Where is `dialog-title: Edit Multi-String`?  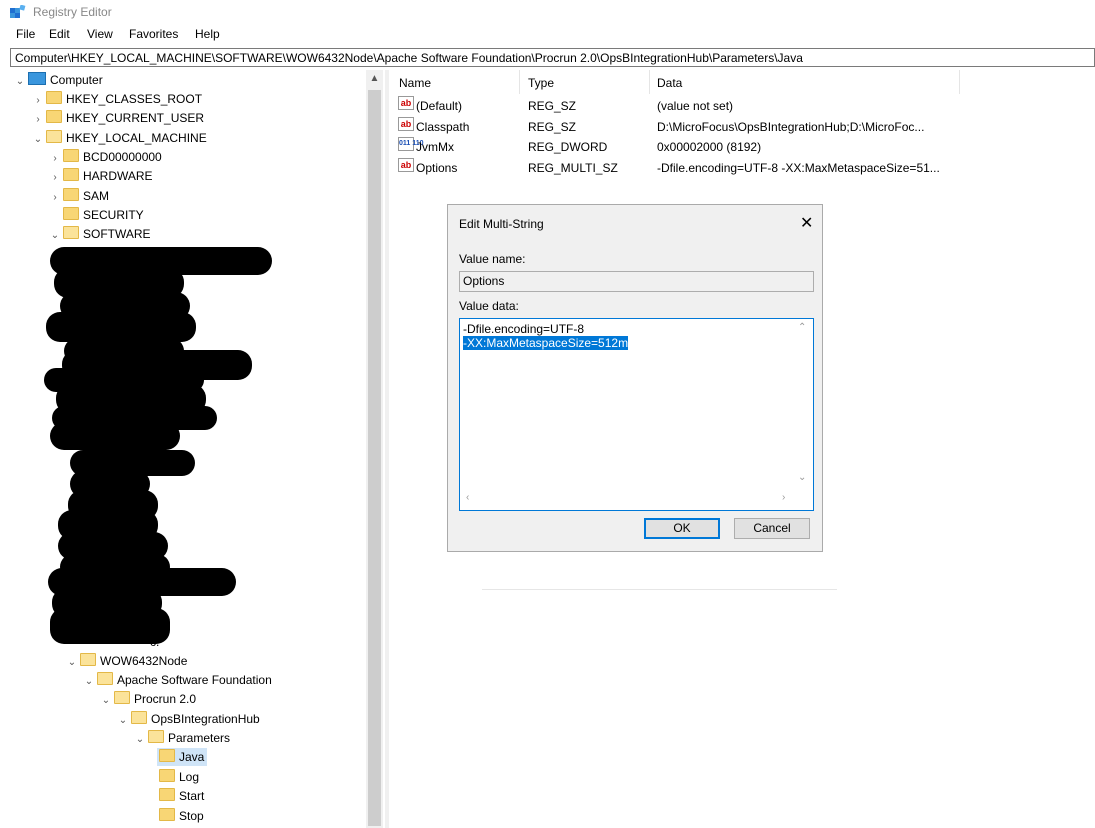 dialog-title: Edit Multi-String is located at coordinates (501, 224).